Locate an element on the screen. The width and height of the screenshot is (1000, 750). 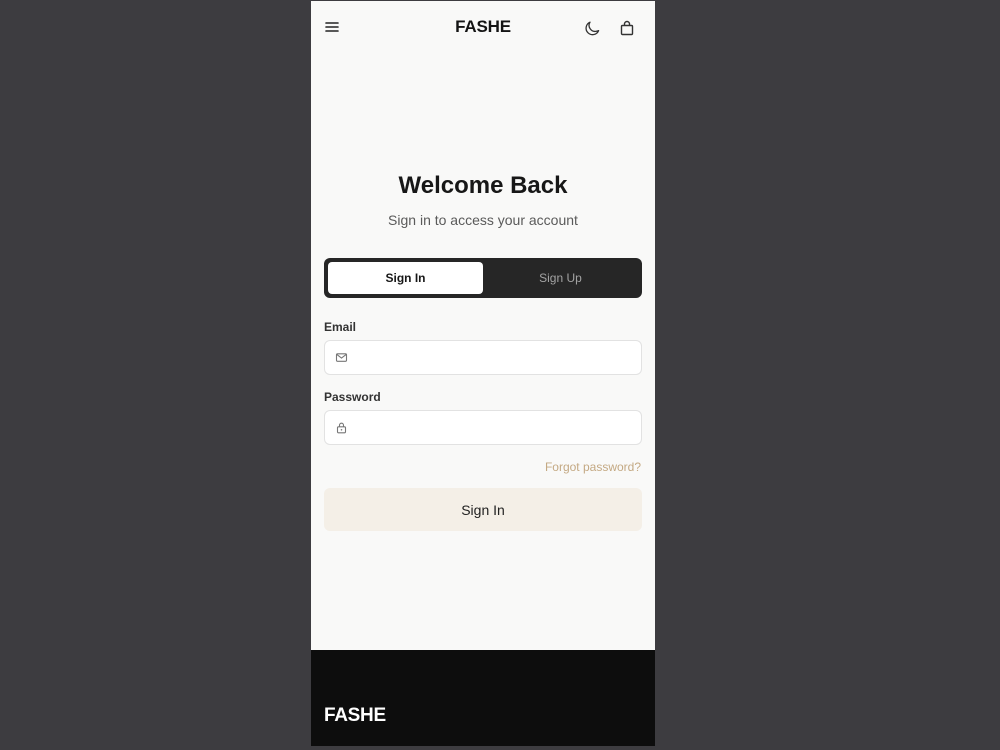
top-navigation-bar: FASHE is located at coordinates (483, 28).